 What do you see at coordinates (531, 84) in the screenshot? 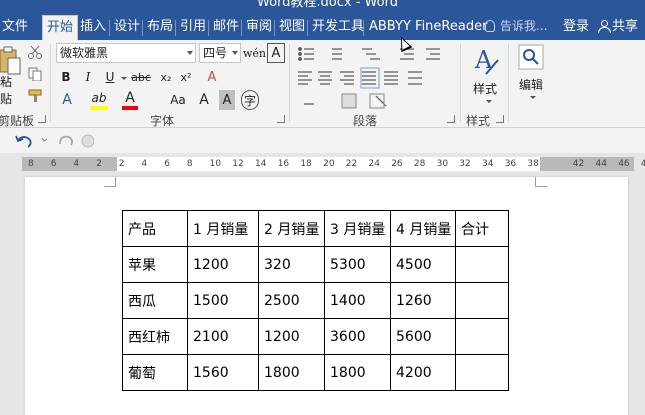
I see `editing-button: 编辑` at bounding box center [531, 84].